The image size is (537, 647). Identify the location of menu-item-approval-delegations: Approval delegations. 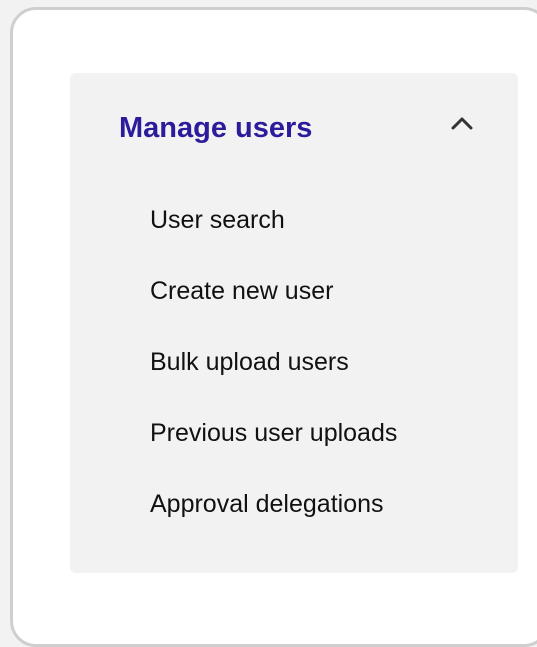
(273, 522).